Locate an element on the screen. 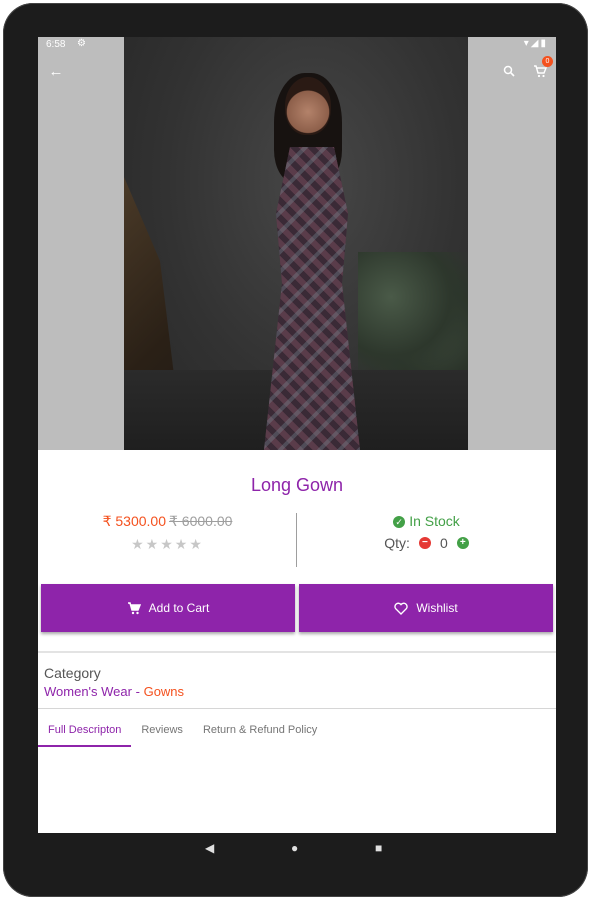  sale-price: ₹ 5300.00 is located at coordinates (134, 521).